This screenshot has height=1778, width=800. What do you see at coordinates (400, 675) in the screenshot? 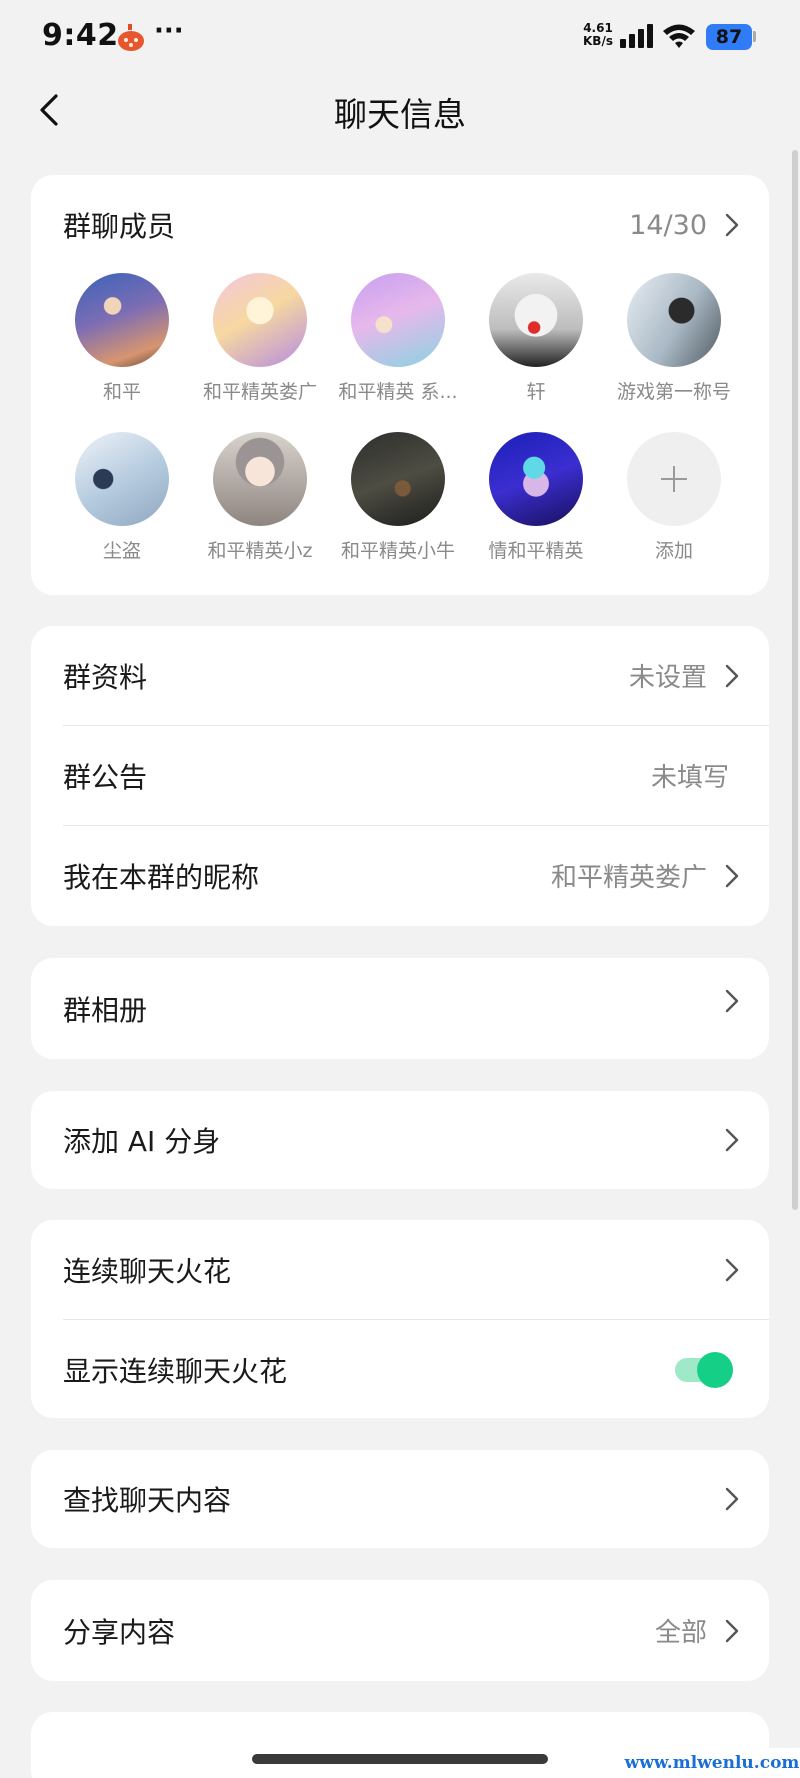
I see `group-profile-row: 群资料 未设置` at bounding box center [400, 675].